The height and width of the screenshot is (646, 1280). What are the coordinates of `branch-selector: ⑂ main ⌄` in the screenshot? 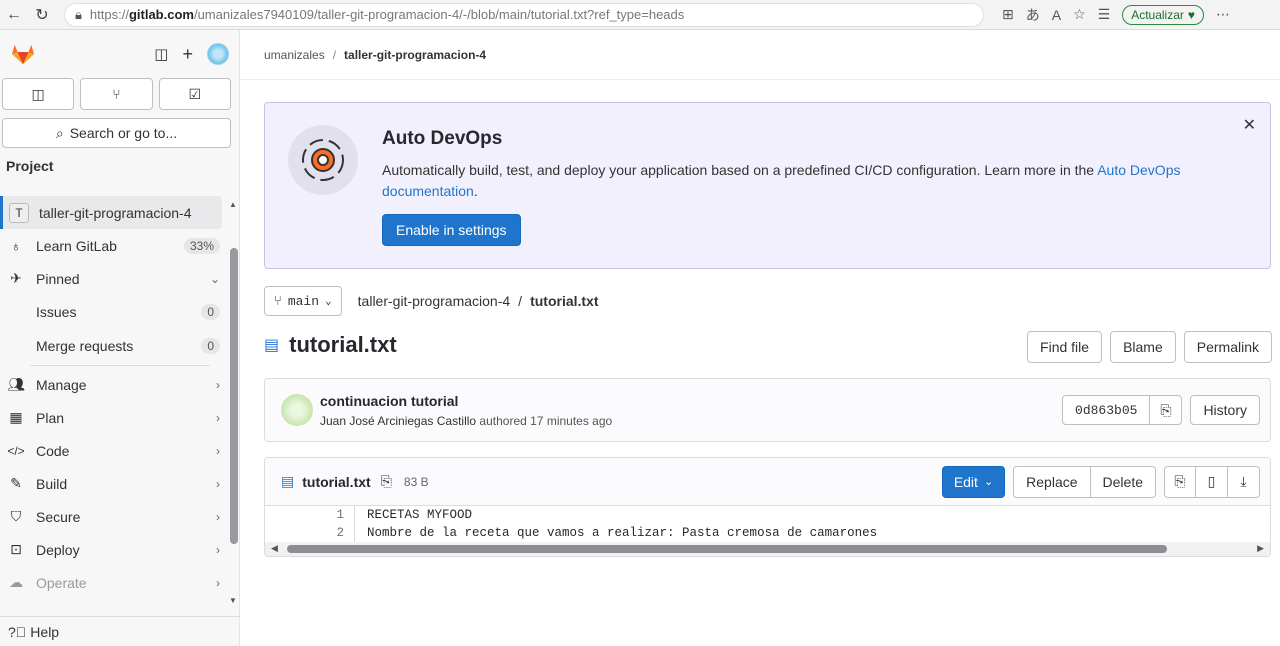 It's located at (303, 301).